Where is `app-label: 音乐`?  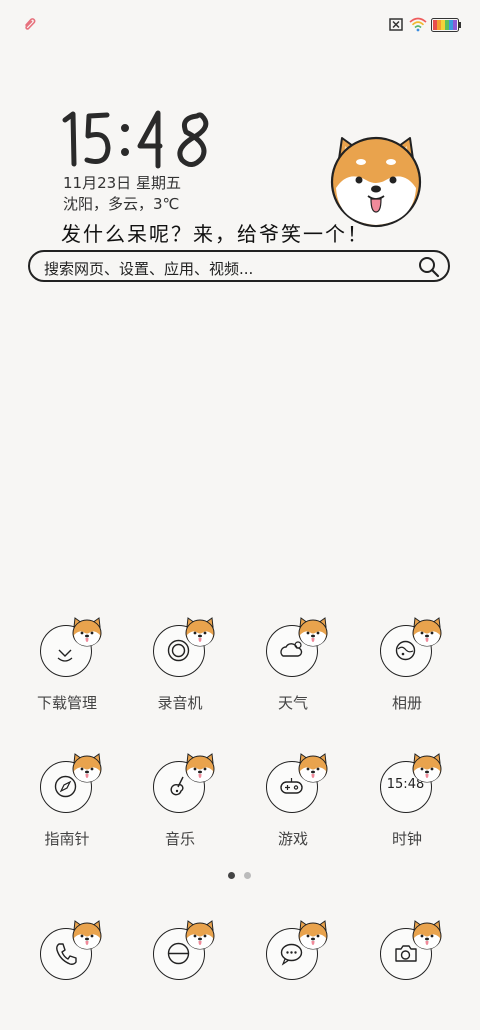
app-label: 音乐 is located at coordinates (179, 839).